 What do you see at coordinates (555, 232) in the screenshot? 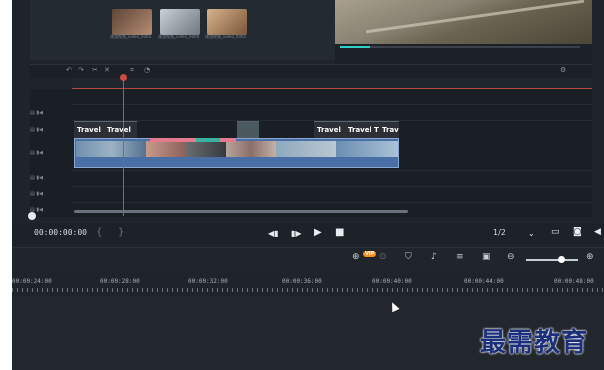
I see `monitor-icon: ▭` at bounding box center [555, 232].